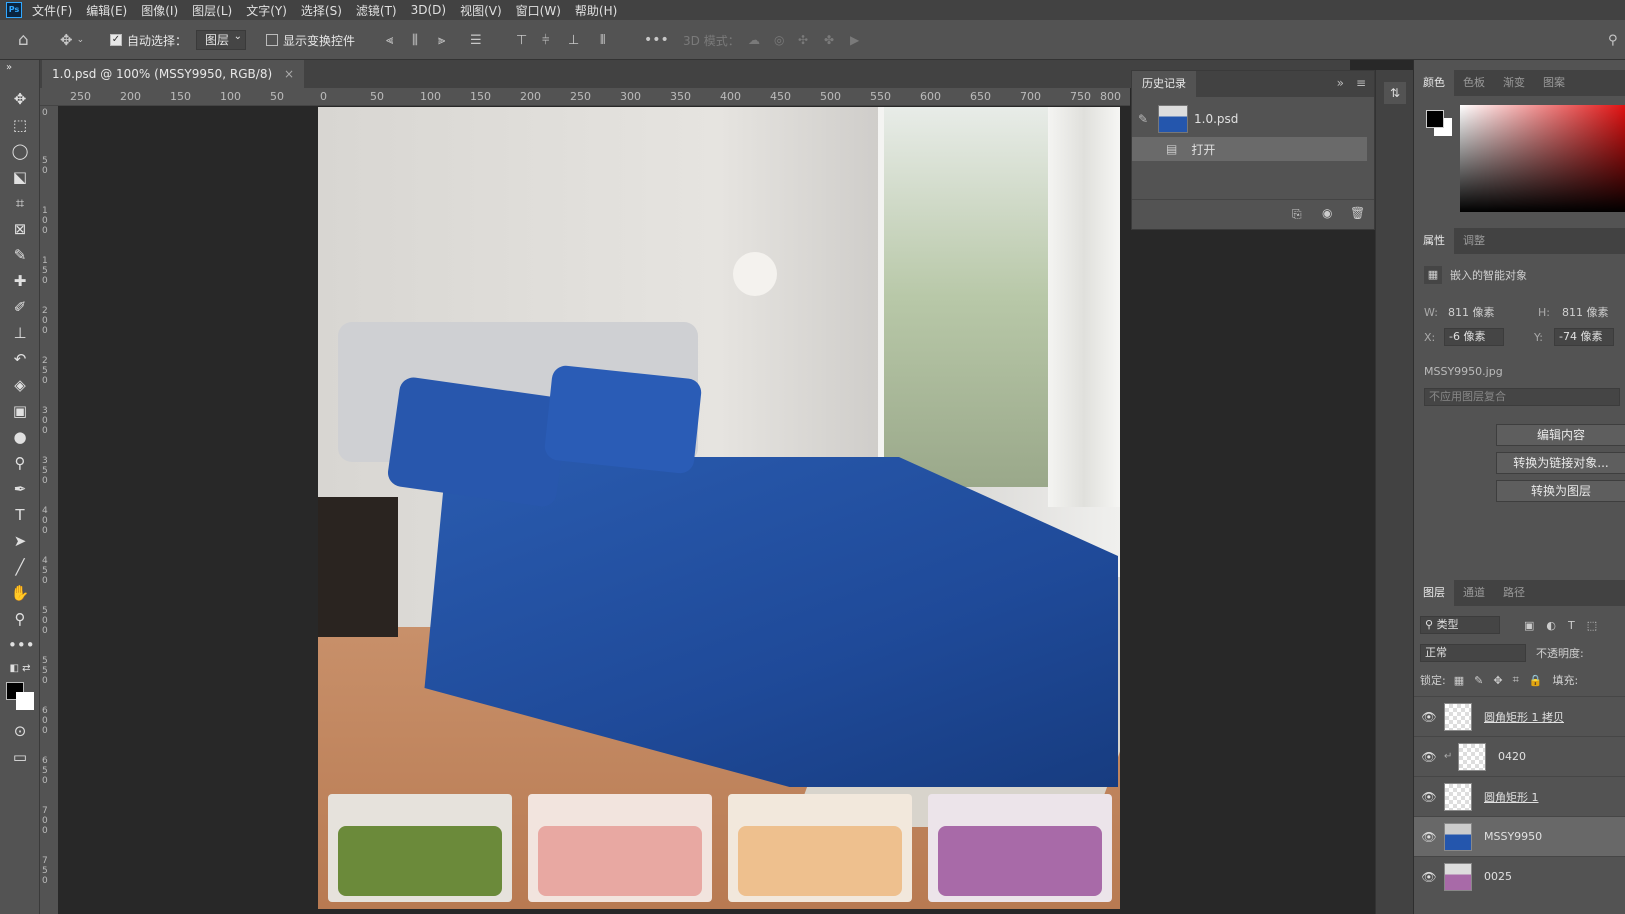 The height and width of the screenshot is (914, 1625). I want to click on layer-row-selected: 👁 MSSY9950, so click(1519, 836).